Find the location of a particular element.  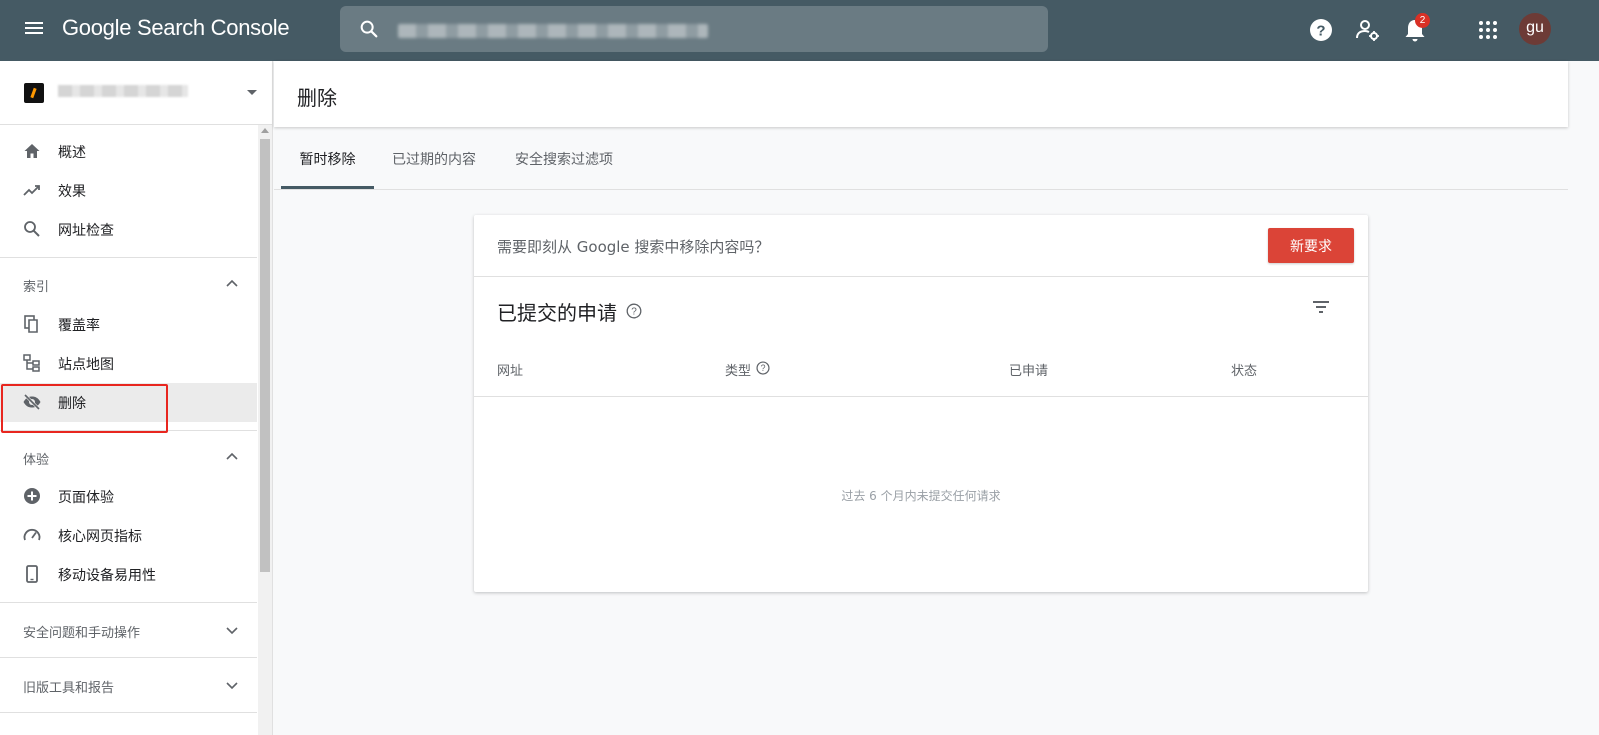

notification-badge: 2 is located at coordinates (1422, 20).